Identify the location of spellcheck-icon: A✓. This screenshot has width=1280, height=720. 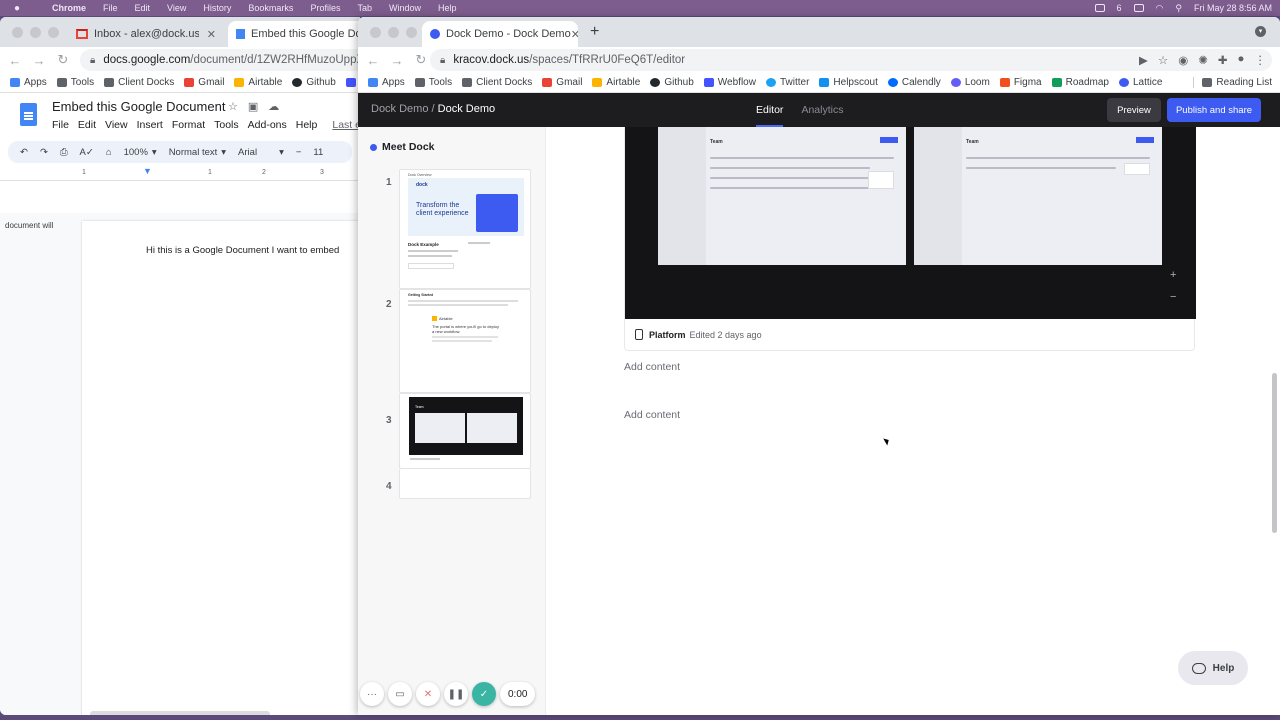
(87, 152).